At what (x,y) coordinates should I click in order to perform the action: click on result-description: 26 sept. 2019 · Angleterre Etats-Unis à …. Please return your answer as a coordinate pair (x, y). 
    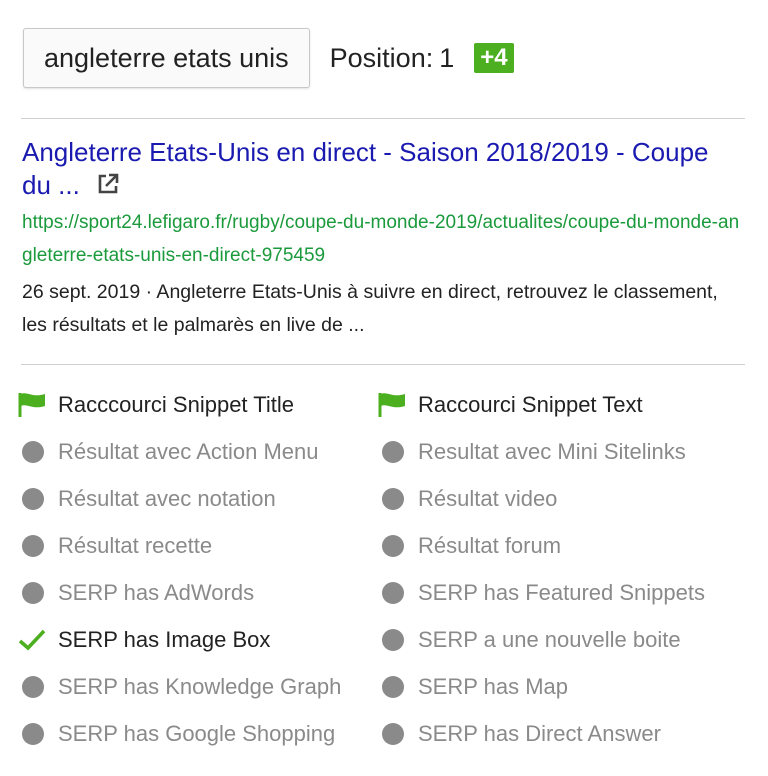
    Looking at the image, I should click on (370, 308).